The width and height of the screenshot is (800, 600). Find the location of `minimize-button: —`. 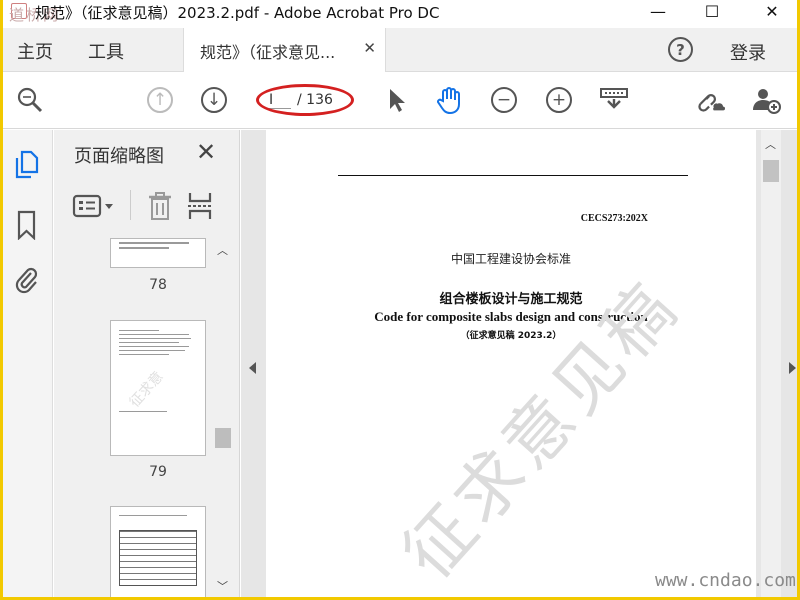

minimize-button: — is located at coordinates (658, 11).